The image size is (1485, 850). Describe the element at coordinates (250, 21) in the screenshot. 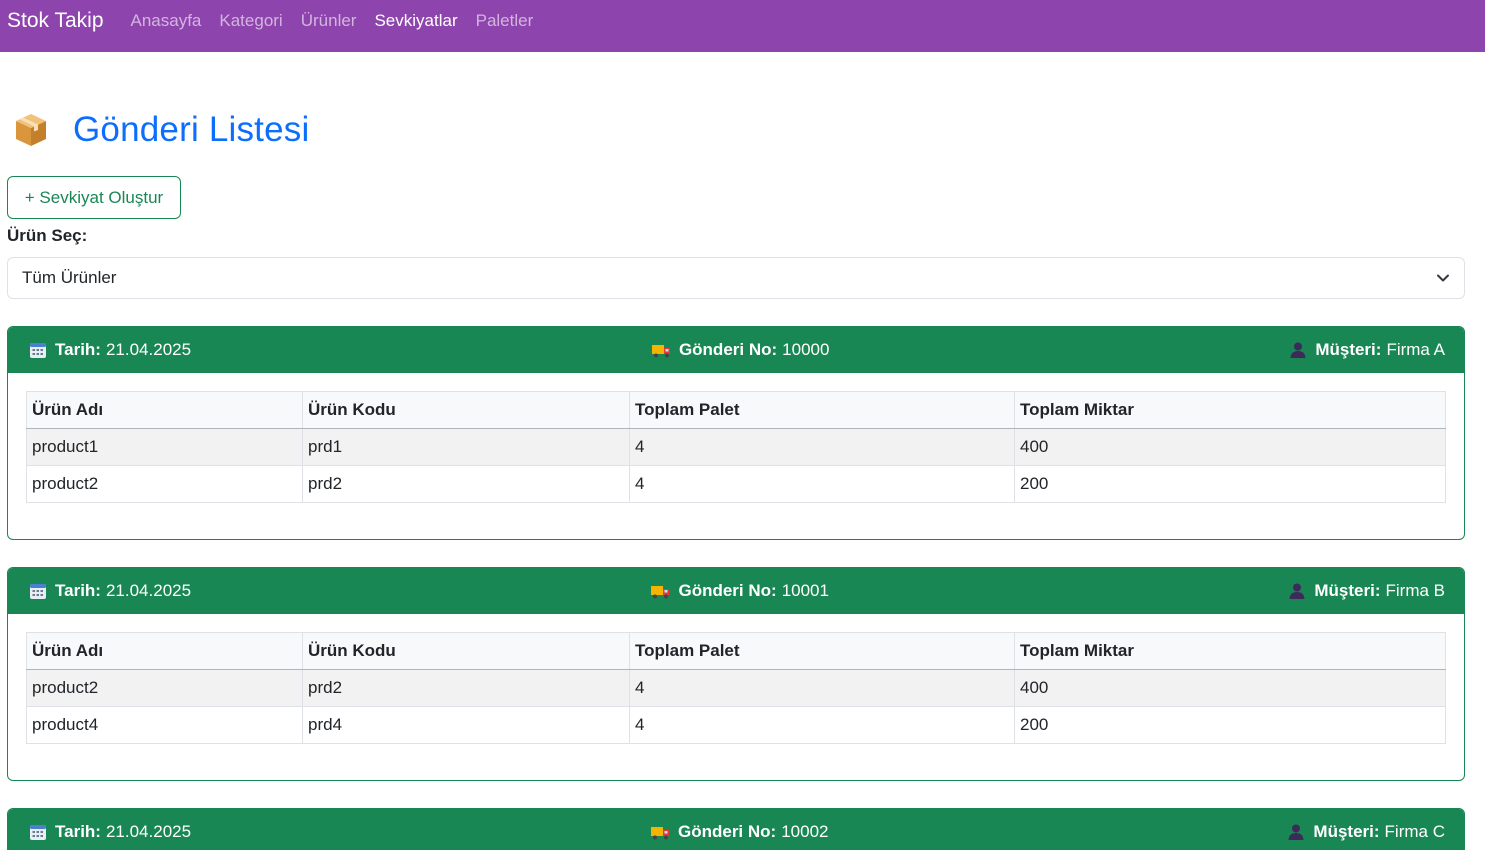

I see `nav-item-kategori: Kategori` at that location.